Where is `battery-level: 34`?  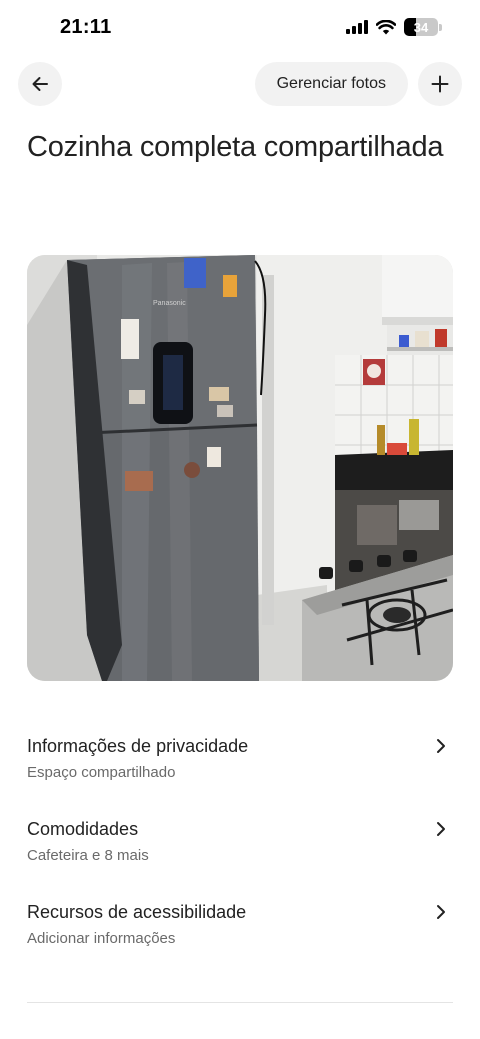 battery-level: 34 is located at coordinates (421, 27).